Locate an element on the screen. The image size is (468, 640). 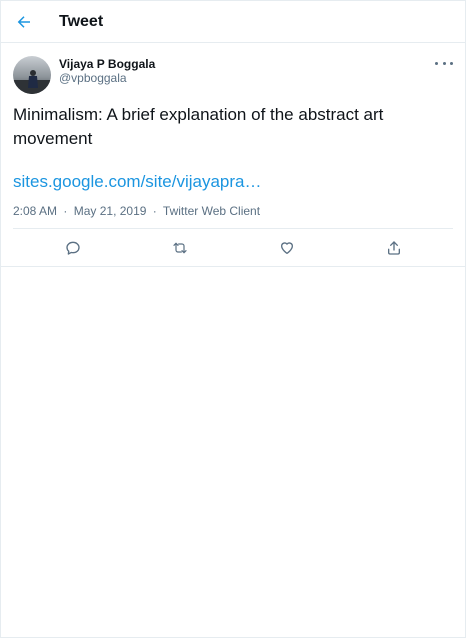
author-names: Vijaya P Boggala @vpboggala is located at coordinates (107, 71).